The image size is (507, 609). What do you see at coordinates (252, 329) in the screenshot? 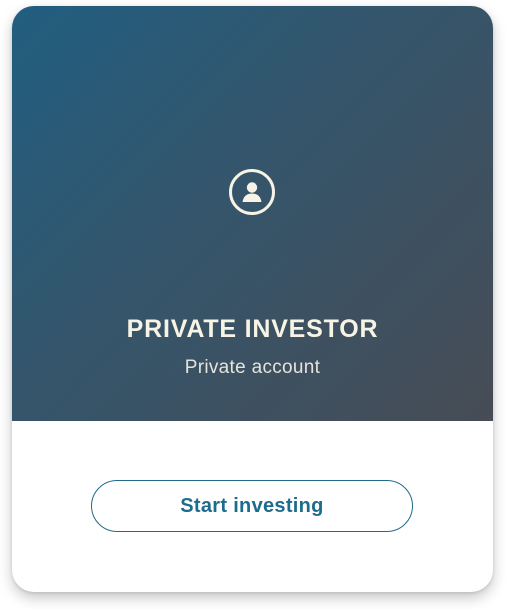
I see `account-type-title: PRIVATE INVESTOR` at bounding box center [252, 329].